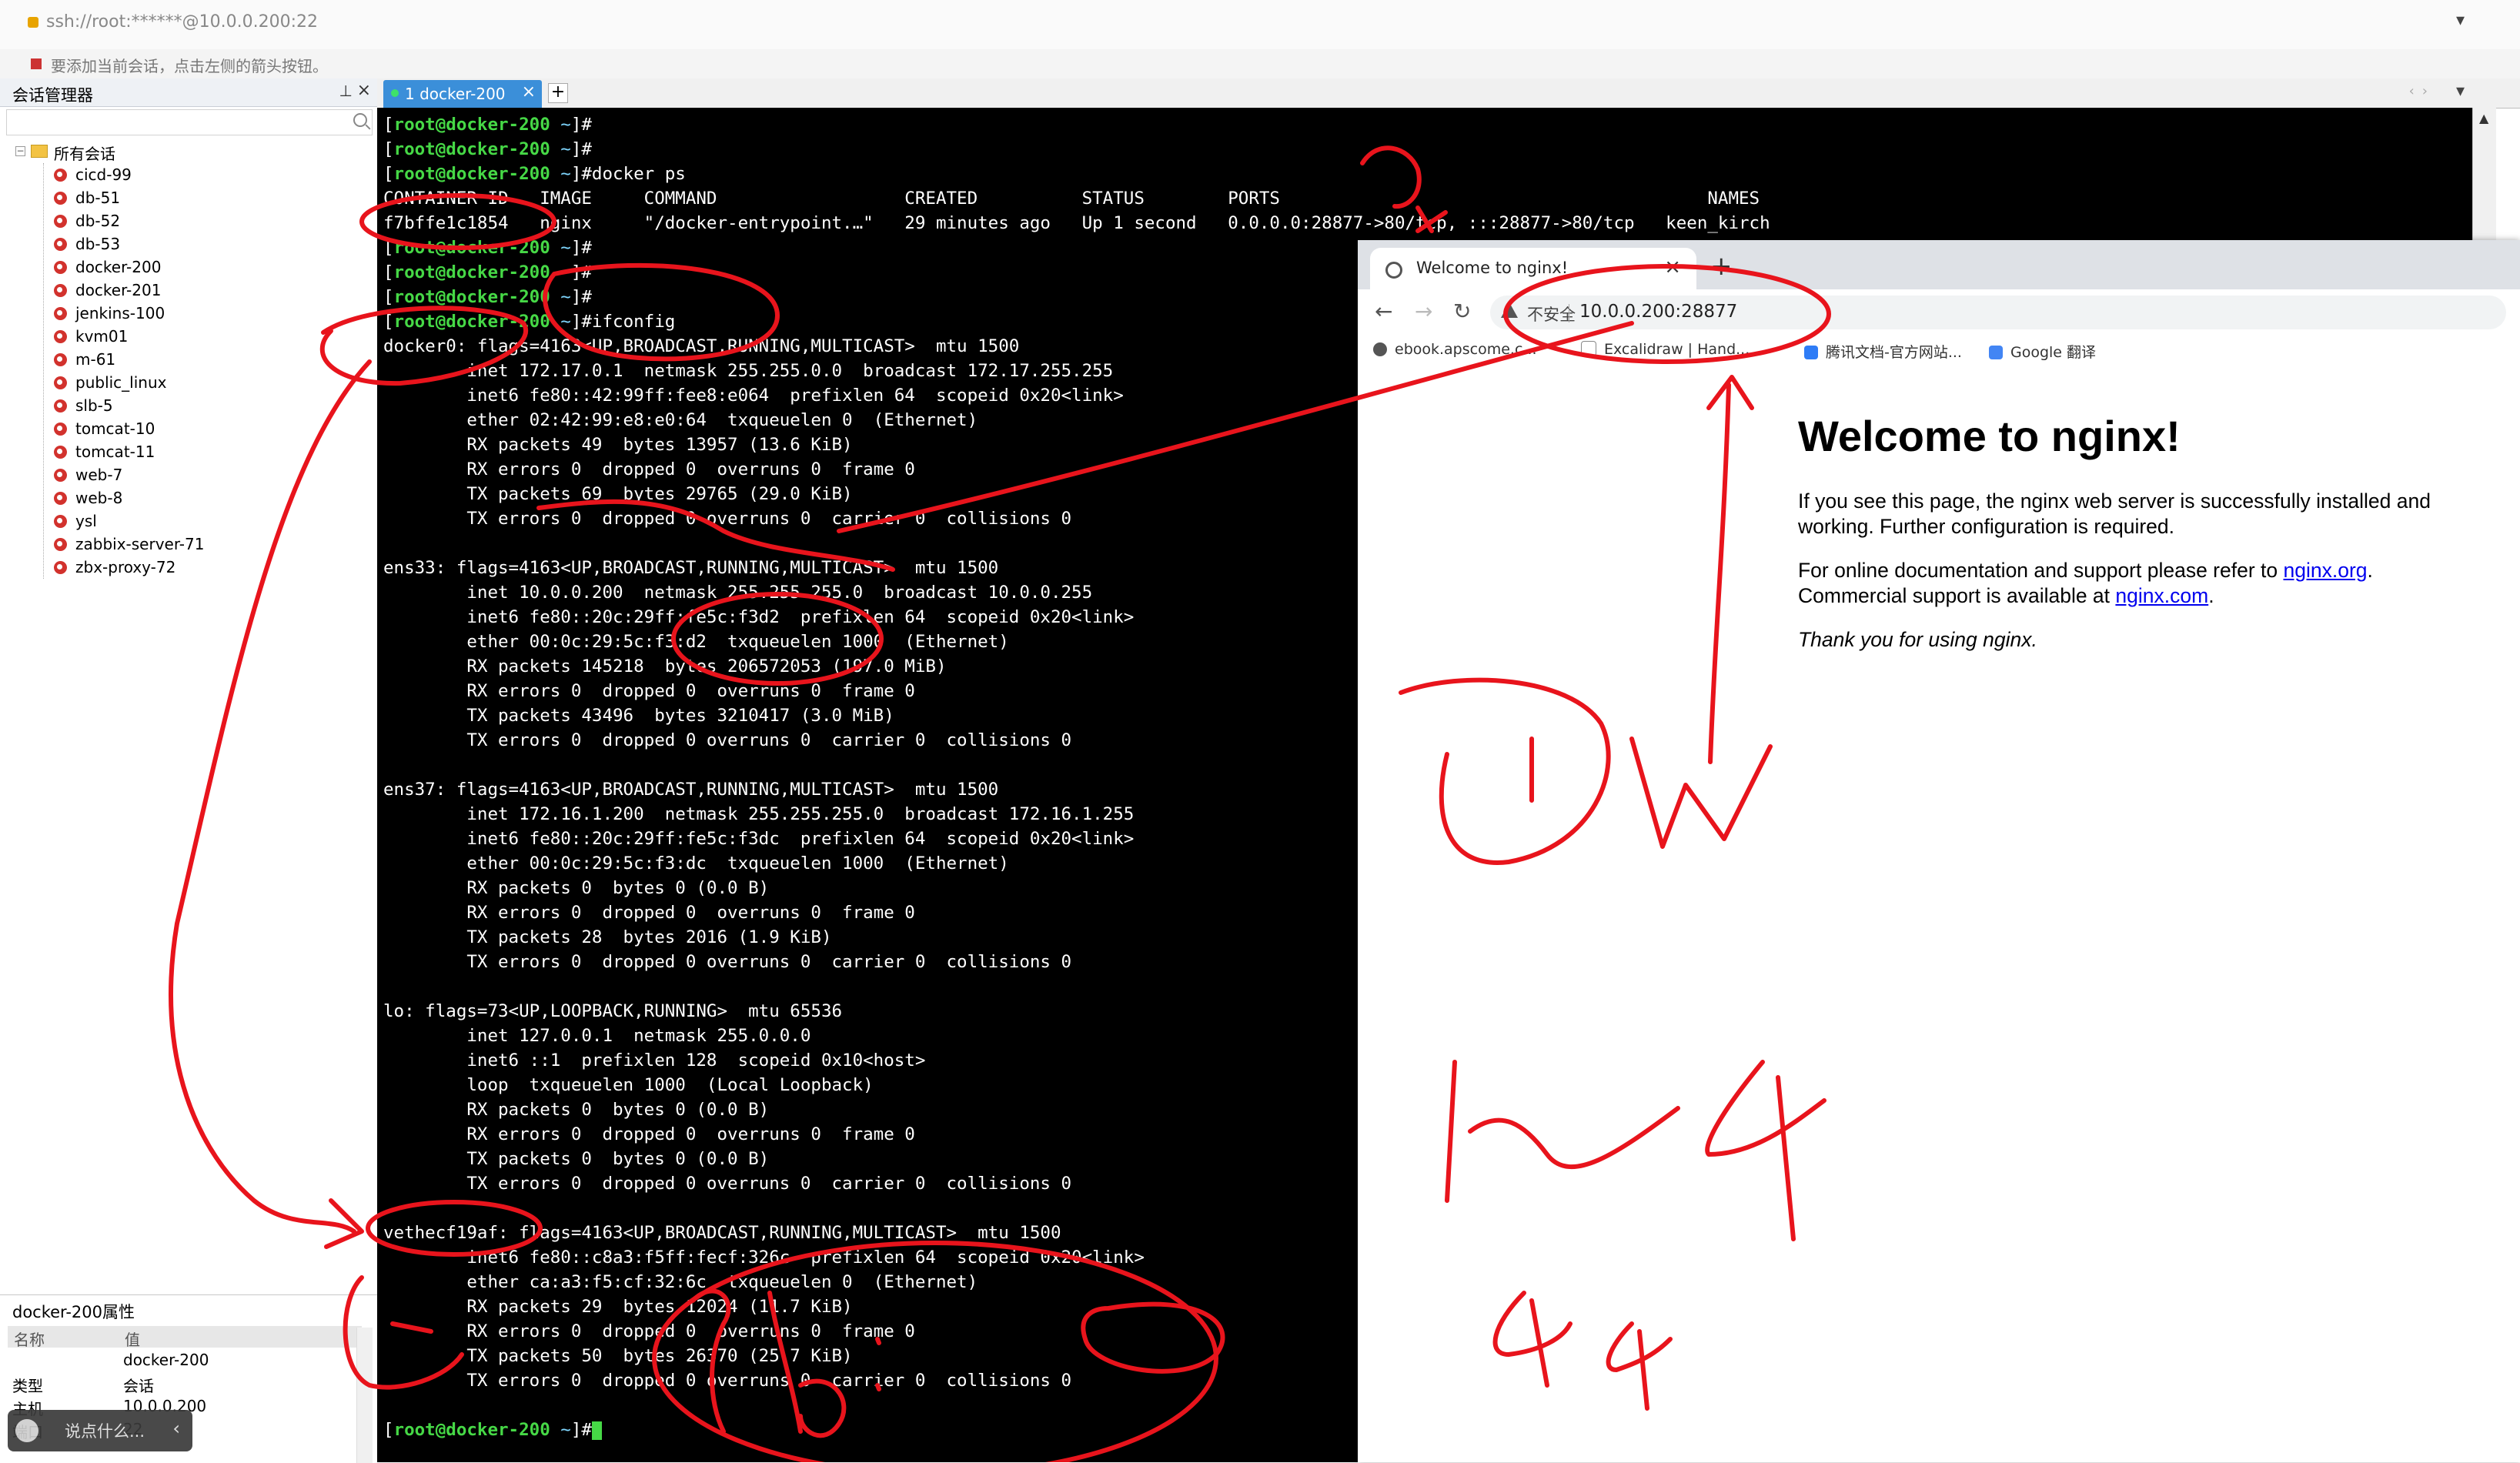  What do you see at coordinates (395, 93) in the screenshot?
I see `connection-status-icon` at bounding box center [395, 93].